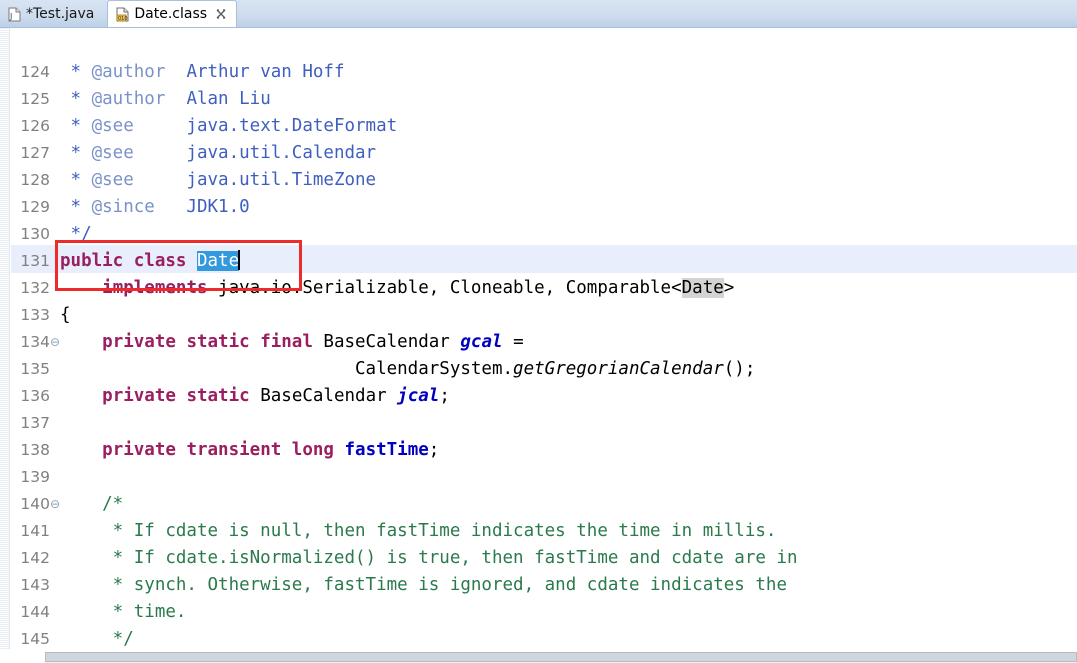  What do you see at coordinates (35, 315) in the screenshot?
I see `line-number: 133` at bounding box center [35, 315].